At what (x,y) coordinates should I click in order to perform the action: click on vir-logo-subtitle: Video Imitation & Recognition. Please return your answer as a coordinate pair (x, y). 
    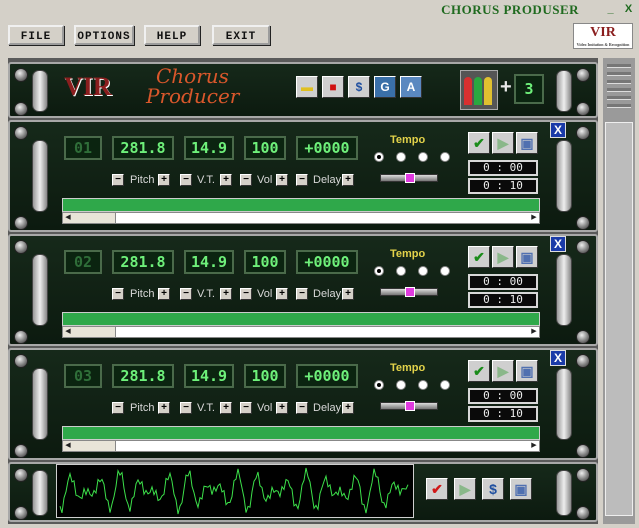
    Looking at the image, I should click on (603, 44).